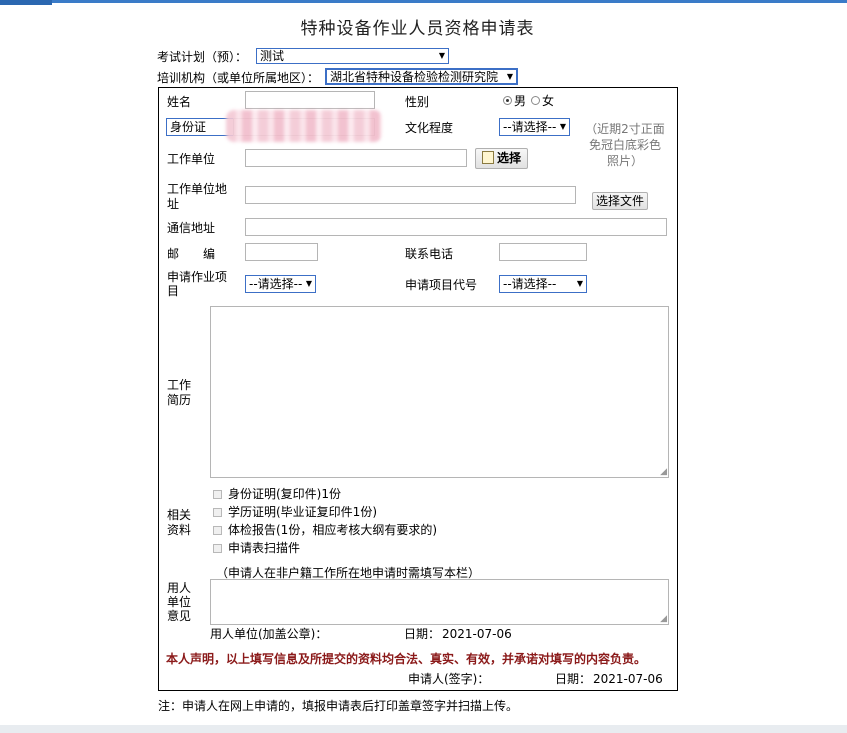 This screenshot has width=847, height=733. I want to click on phone-label: 联系电话, so click(429, 254).